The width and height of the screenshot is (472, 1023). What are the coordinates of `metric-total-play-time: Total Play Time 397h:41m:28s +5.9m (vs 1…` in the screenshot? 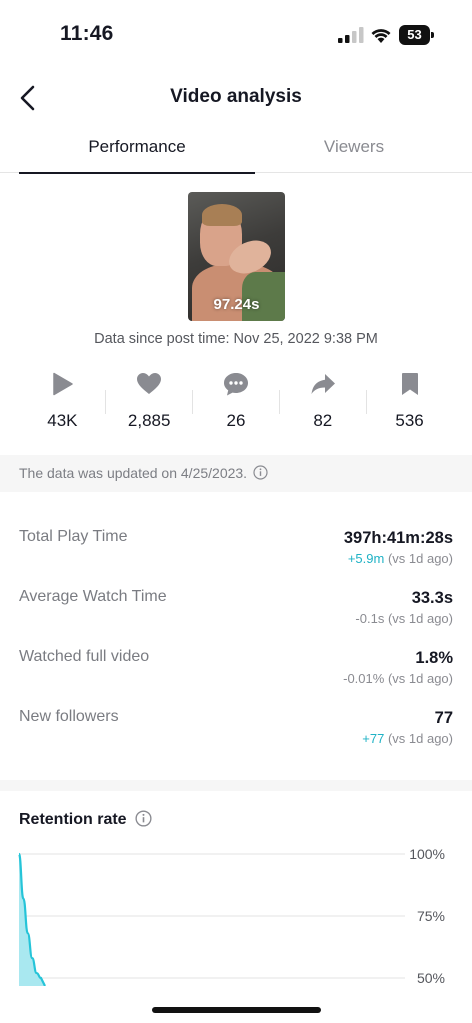 It's located at (236, 542).